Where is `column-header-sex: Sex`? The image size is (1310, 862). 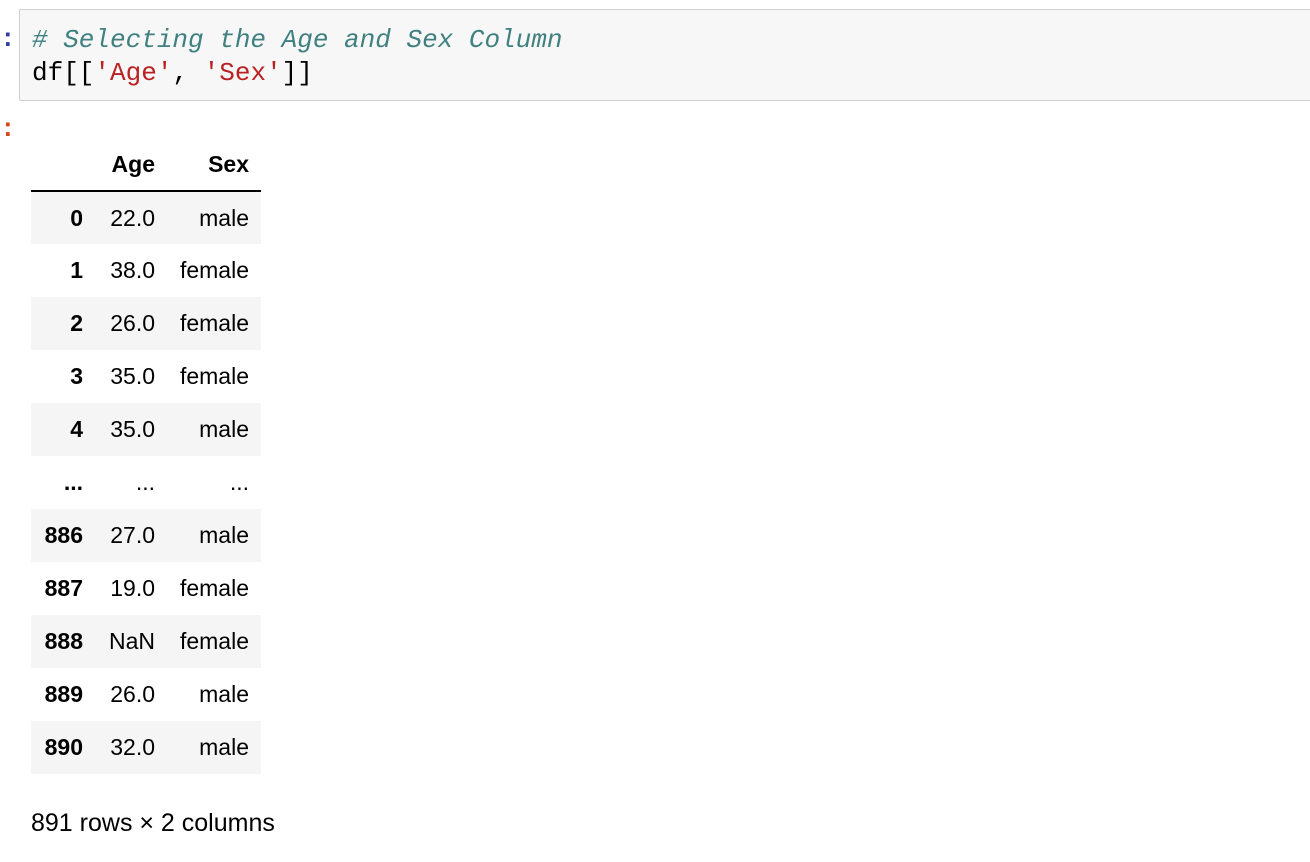 column-header-sex: Sex is located at coordinates (214, 165).